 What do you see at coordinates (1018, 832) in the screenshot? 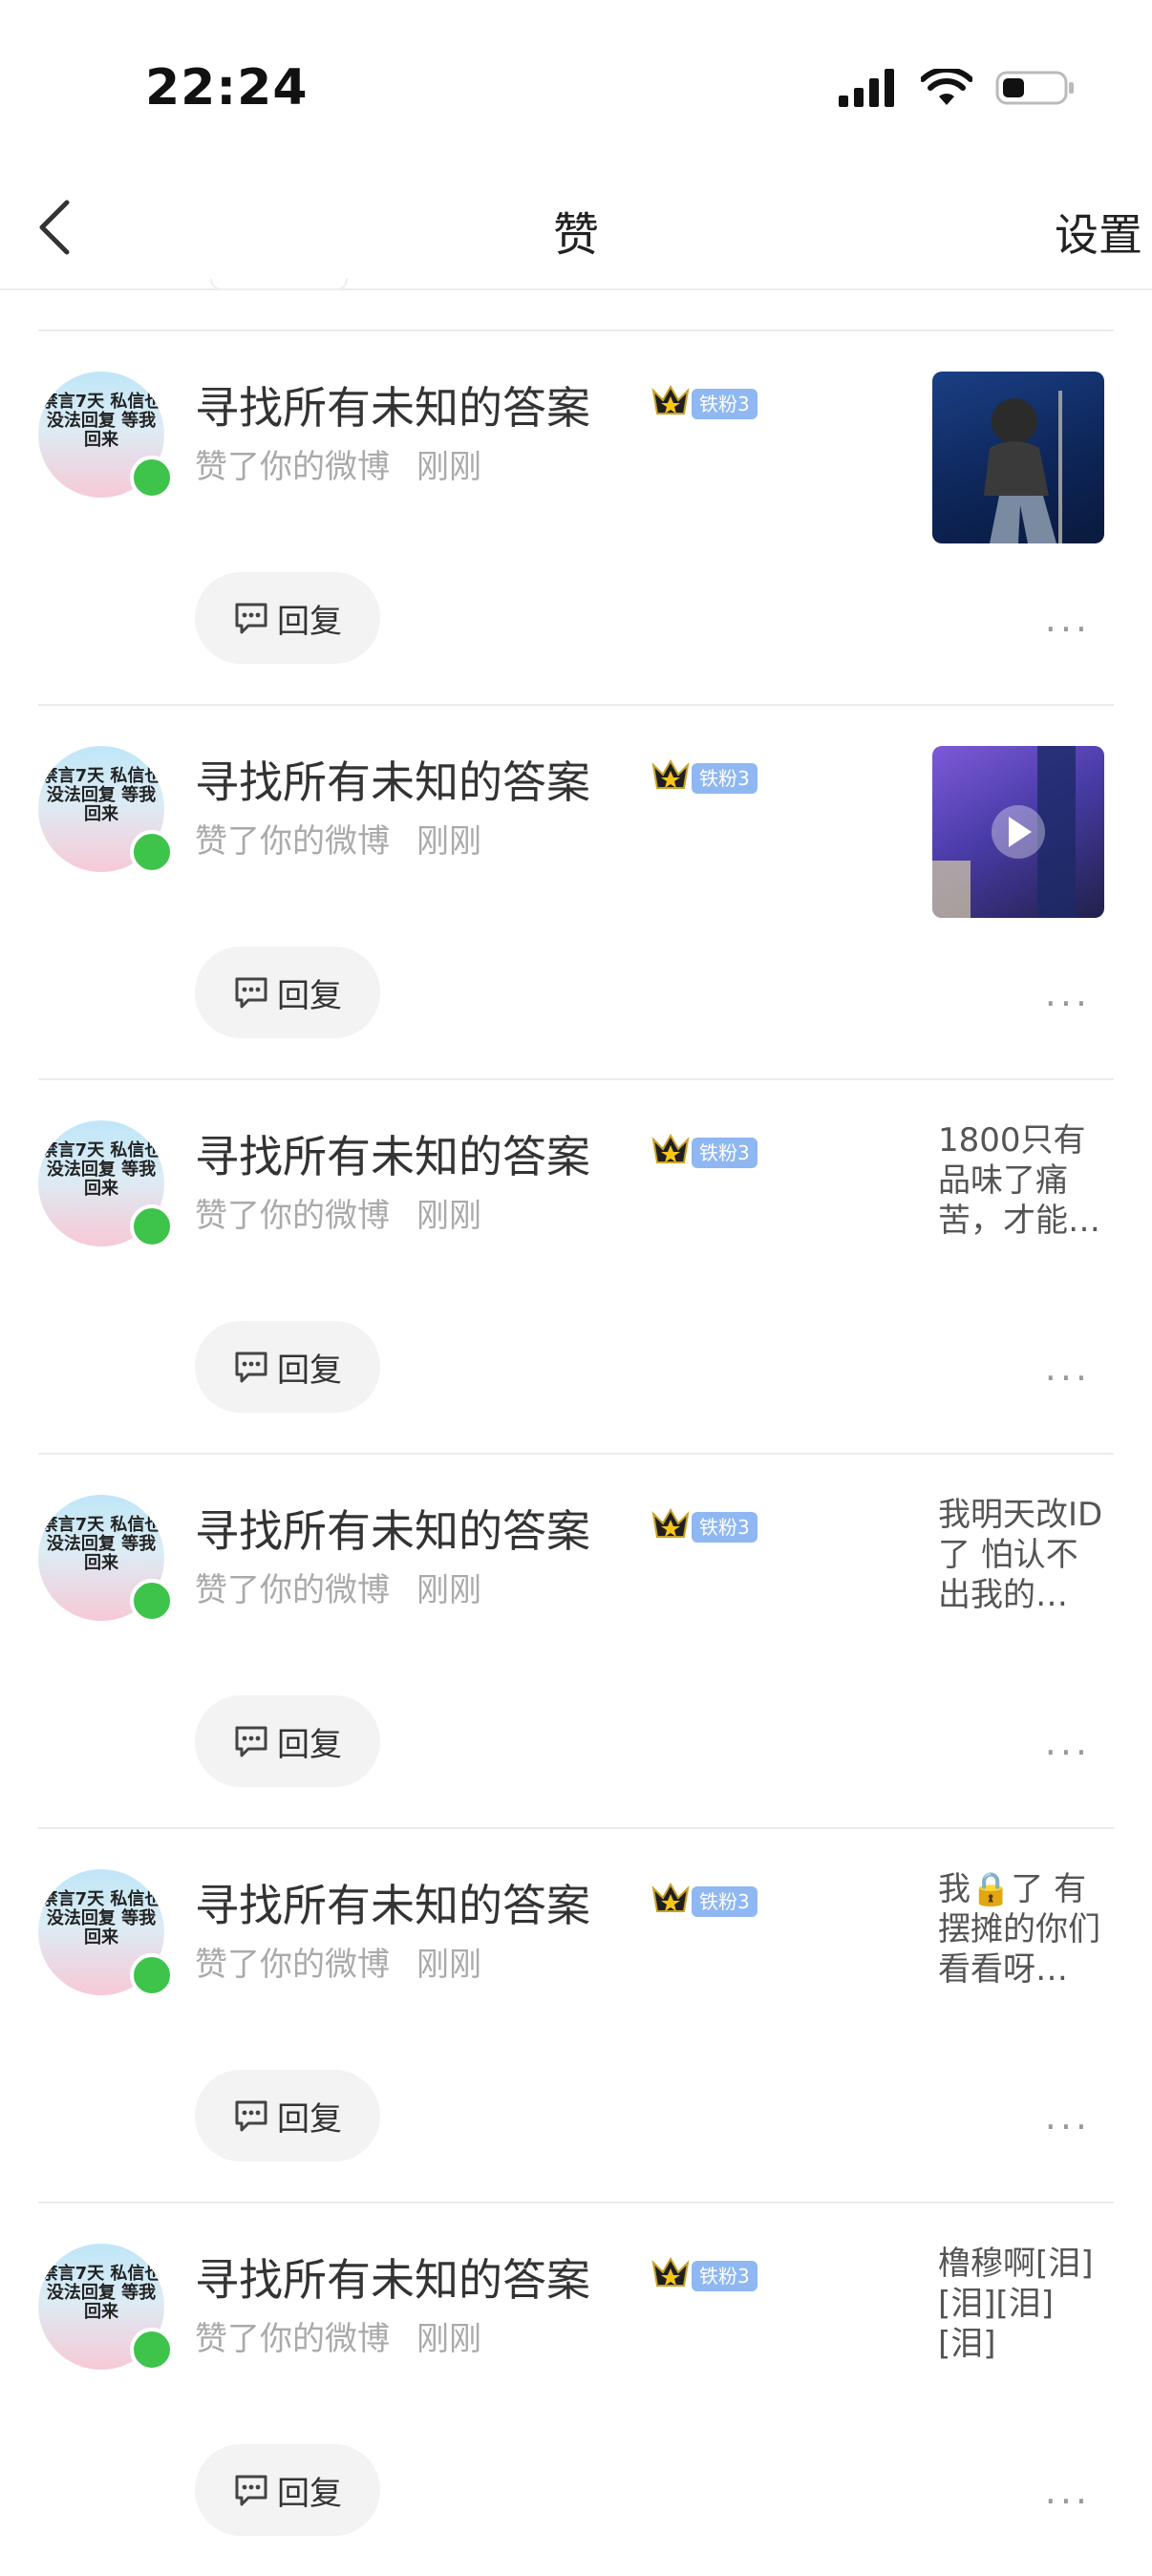
I see `video-thumbnail` at bounding box center [1018, 832].